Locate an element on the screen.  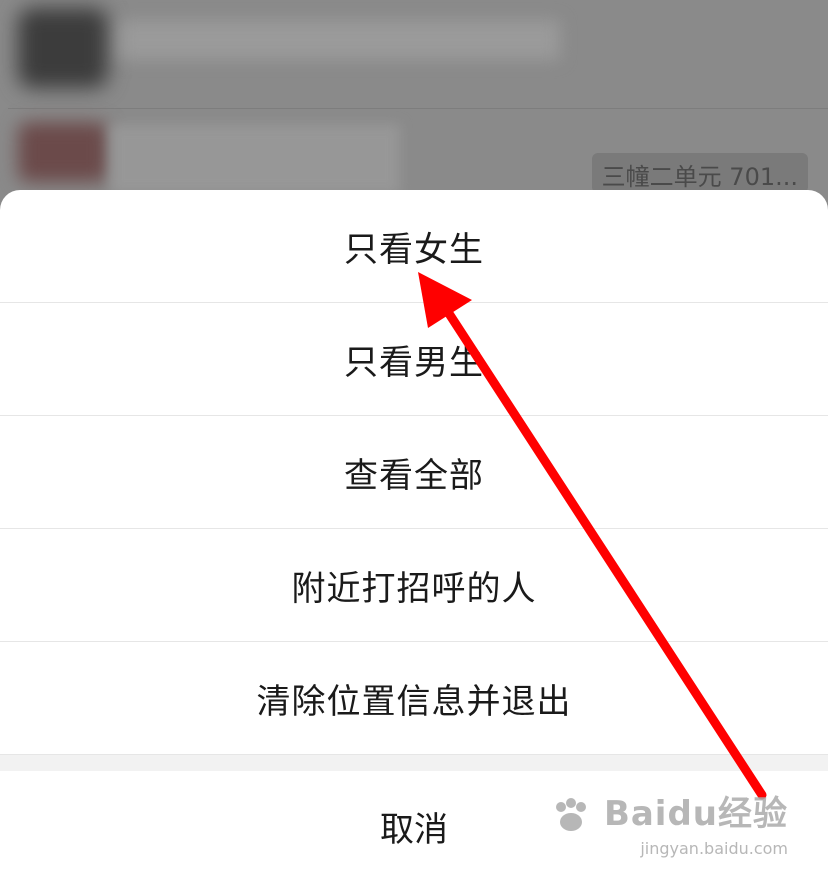
divider is located at coordinates (418, 108).